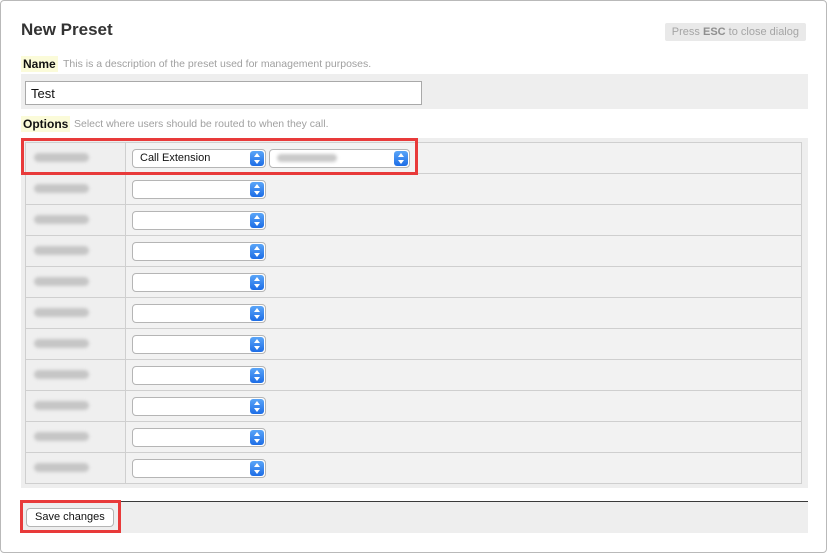 This screenshot has width=827, height=553. Describe the element at coordinates (175, 157) in the screenshot. I see `routing-type-value: Call Extension` at that location.